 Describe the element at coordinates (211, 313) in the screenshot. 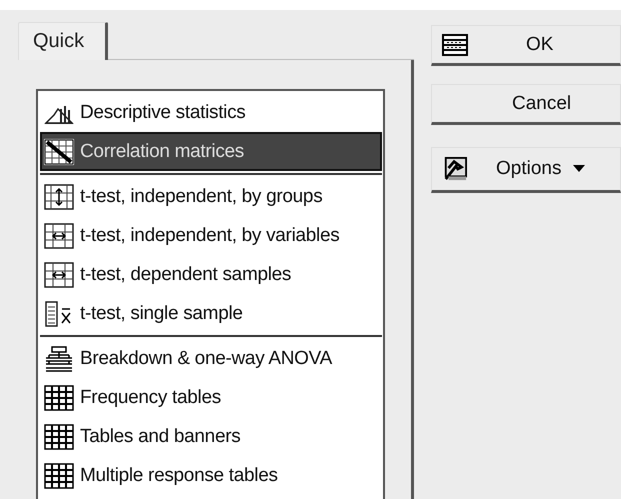

I see `list-item: t-test, single sample` at that location.